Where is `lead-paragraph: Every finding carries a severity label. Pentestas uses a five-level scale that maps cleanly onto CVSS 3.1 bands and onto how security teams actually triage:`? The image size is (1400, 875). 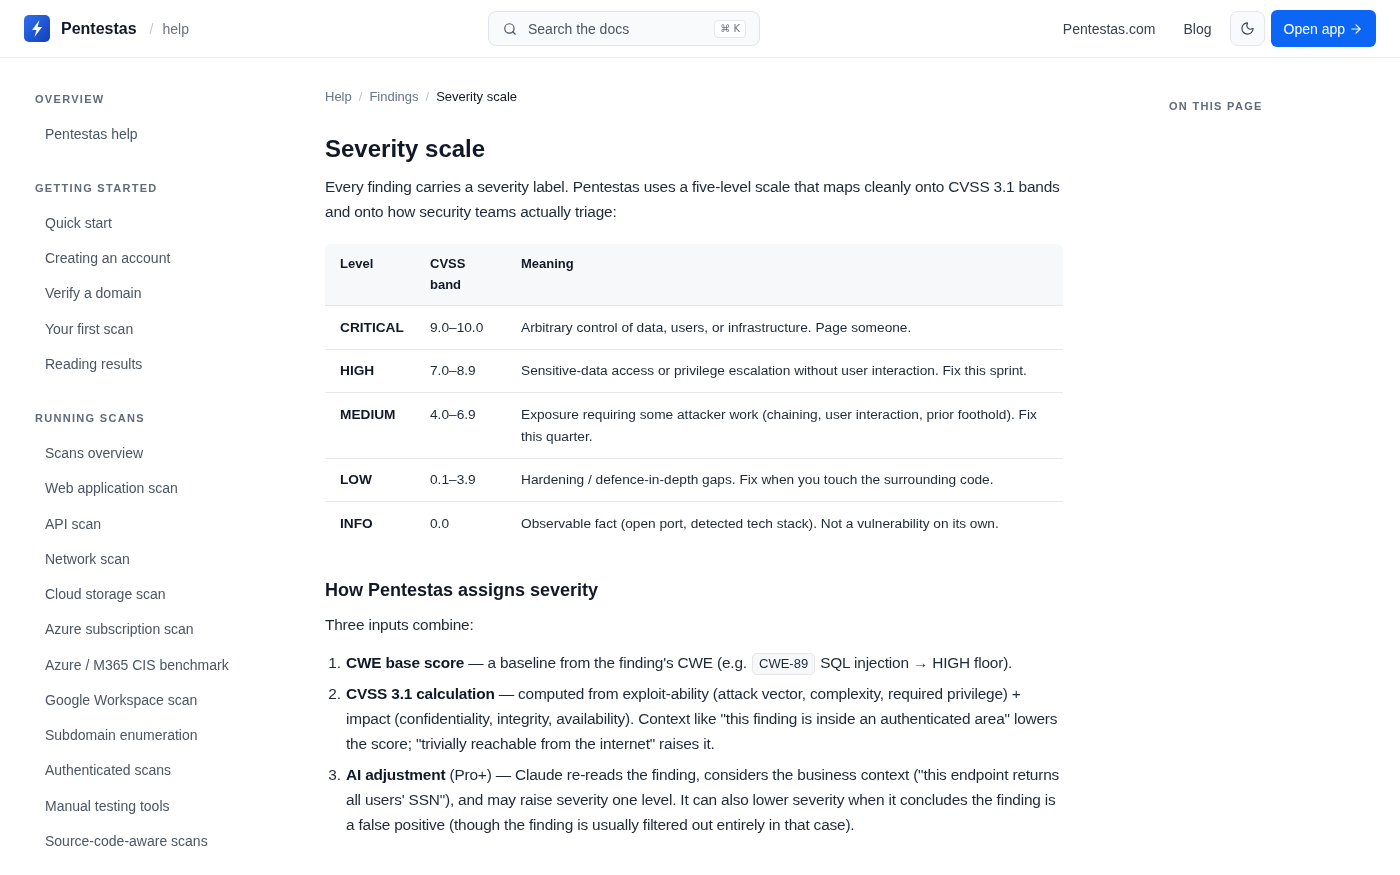
lead-paragraph: Every finding carries a severity label. Pentestas uses a five-level scale that maps cleanly onto CVSS 3.1 bands and onto how security teams actually triage: is located at coordinates (693, 199).